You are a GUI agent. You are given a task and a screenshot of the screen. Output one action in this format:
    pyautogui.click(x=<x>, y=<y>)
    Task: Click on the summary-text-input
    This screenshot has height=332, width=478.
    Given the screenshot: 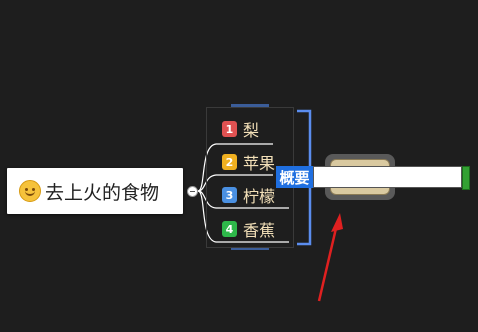 What is the action you would take?
    pyautogui.click(x=387, y=177)
    